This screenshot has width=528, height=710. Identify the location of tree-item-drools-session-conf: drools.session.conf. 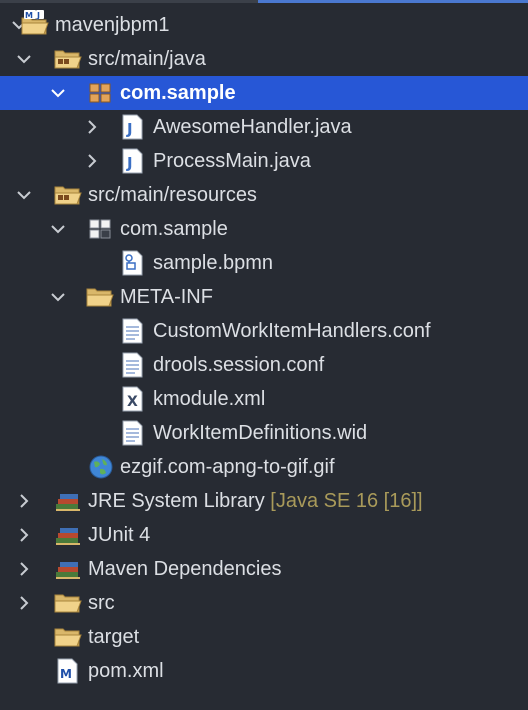
(264, 365).